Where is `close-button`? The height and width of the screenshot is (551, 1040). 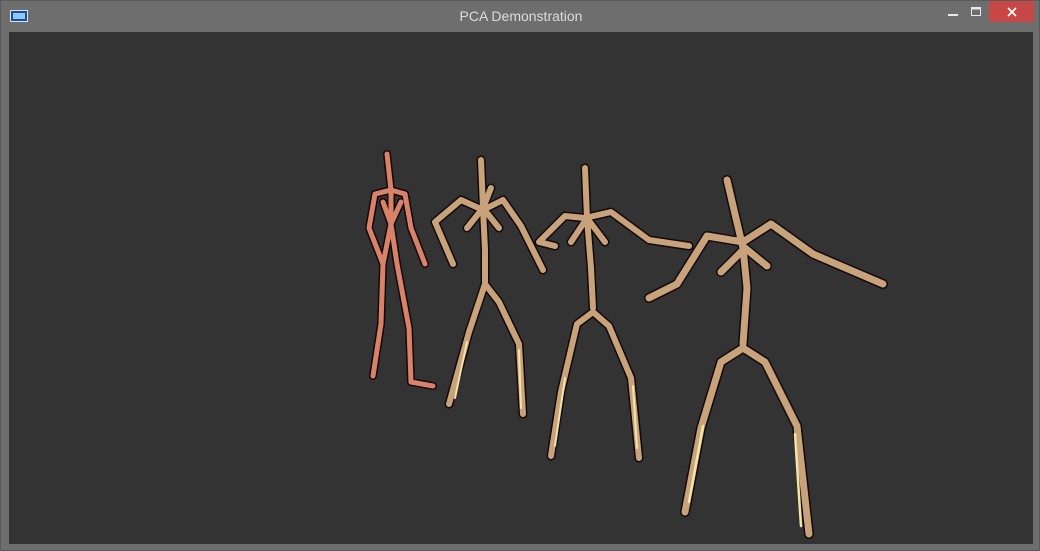
close-button is located at coordinates (1011, 11).